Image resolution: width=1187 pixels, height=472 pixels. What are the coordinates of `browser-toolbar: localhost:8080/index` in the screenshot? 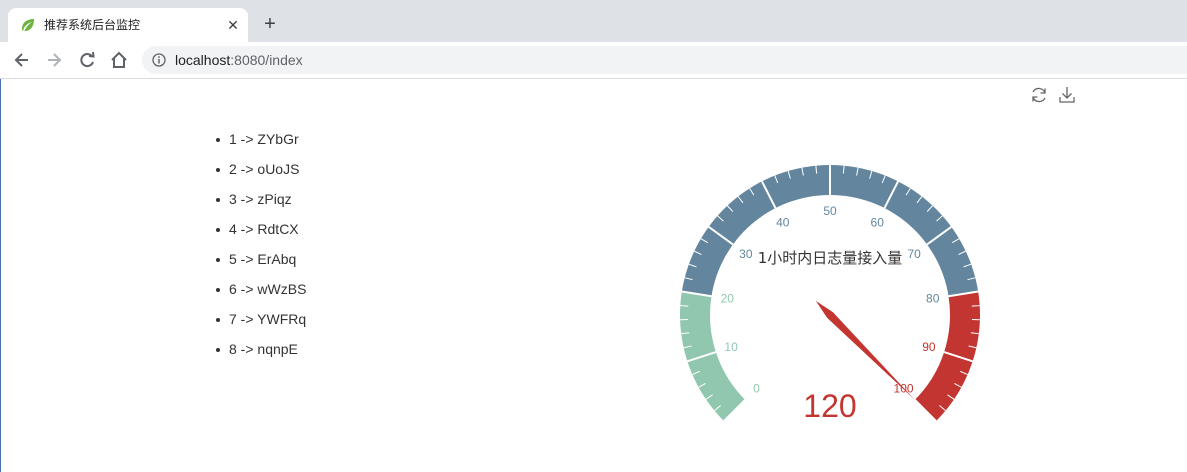 It's located at (593, 60).